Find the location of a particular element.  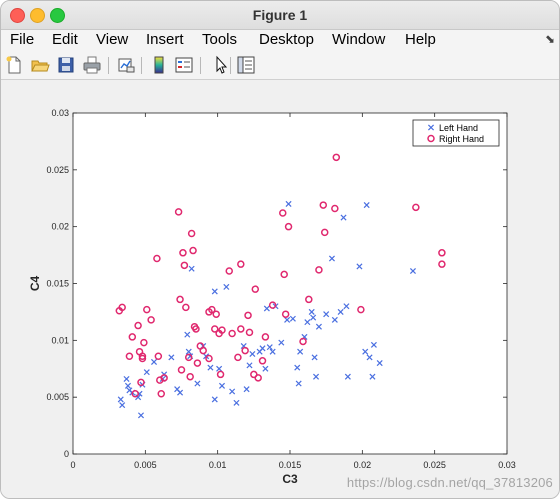

insert-legend-icon is located at coordinates (184, 65).